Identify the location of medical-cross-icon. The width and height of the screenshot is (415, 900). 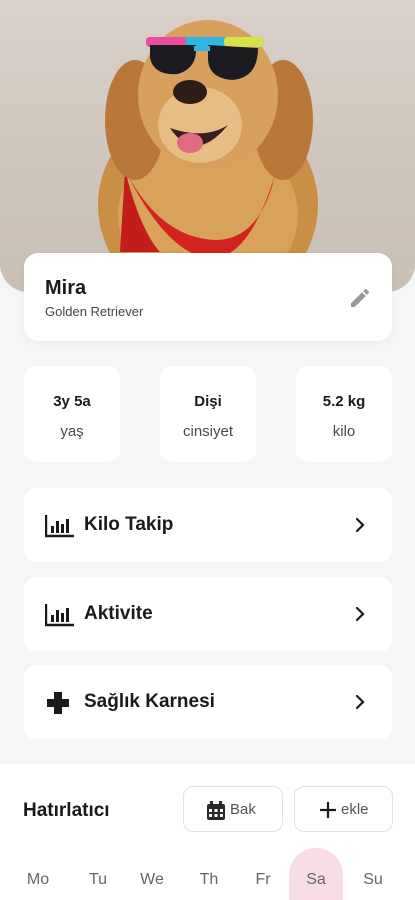
(58, 703).